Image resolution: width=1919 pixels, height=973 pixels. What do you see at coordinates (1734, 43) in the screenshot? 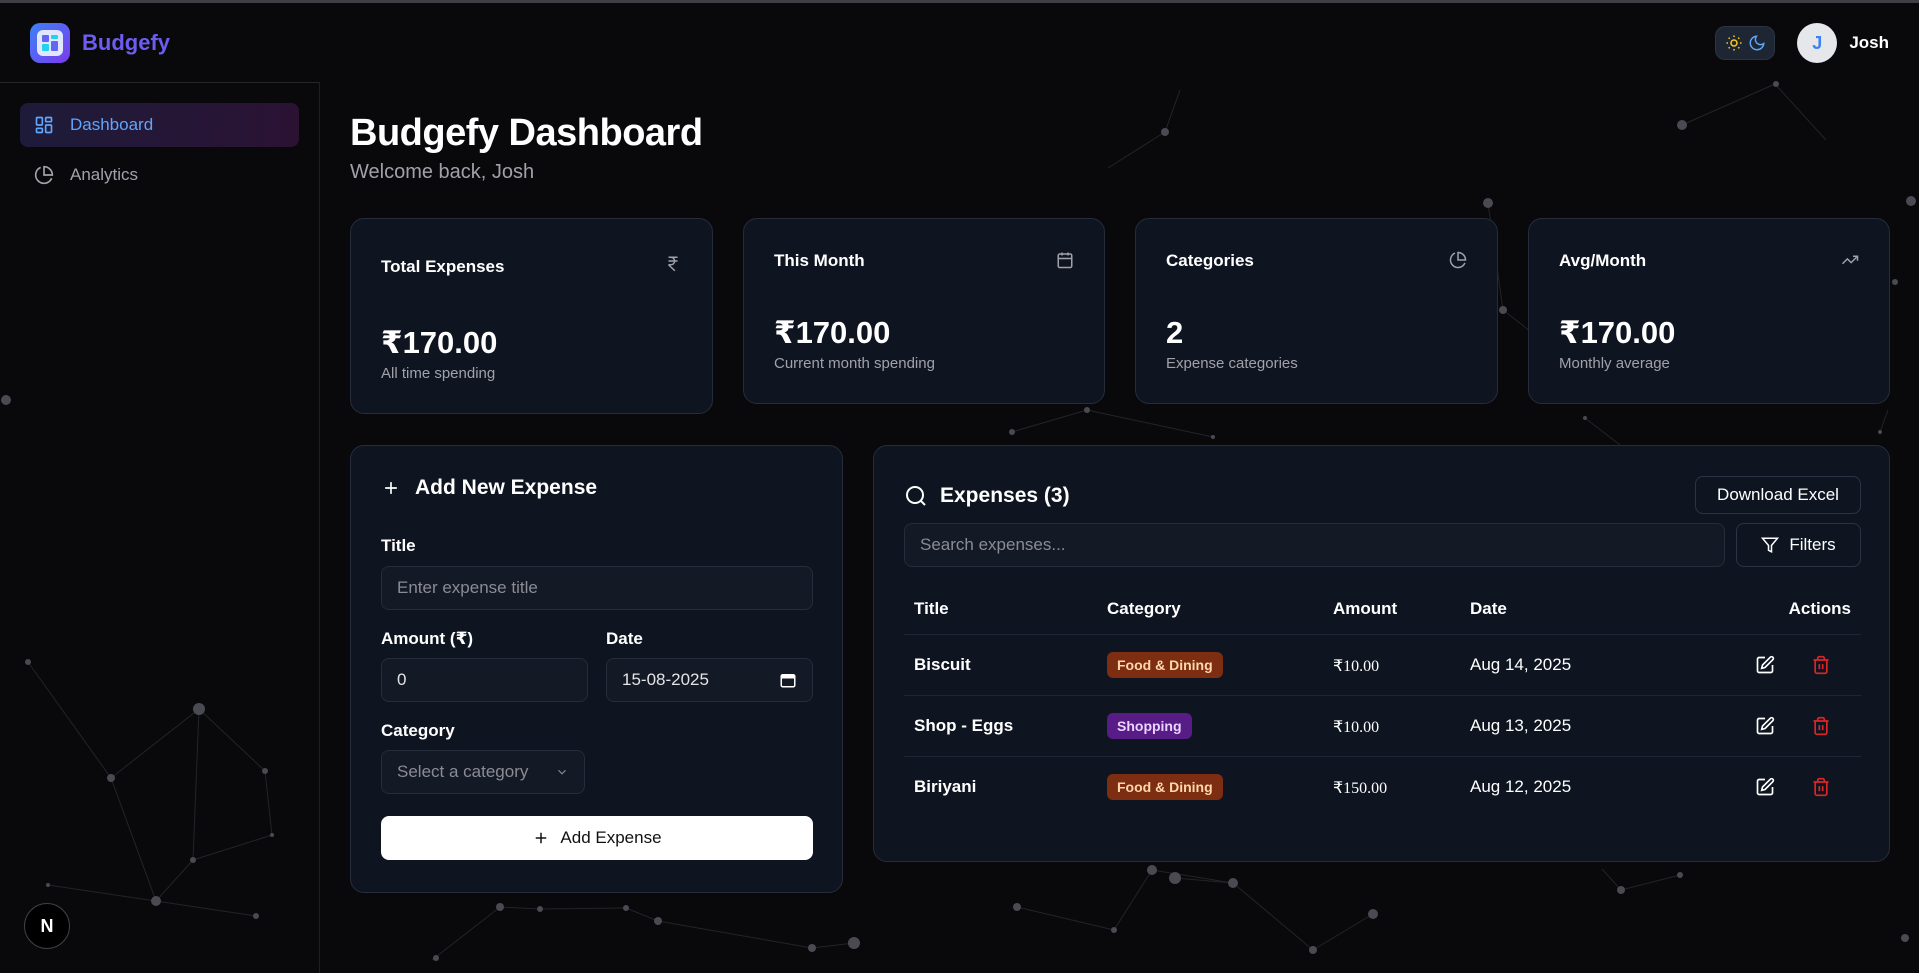
I see `sun-icon` at bounding box center [1734, 43].